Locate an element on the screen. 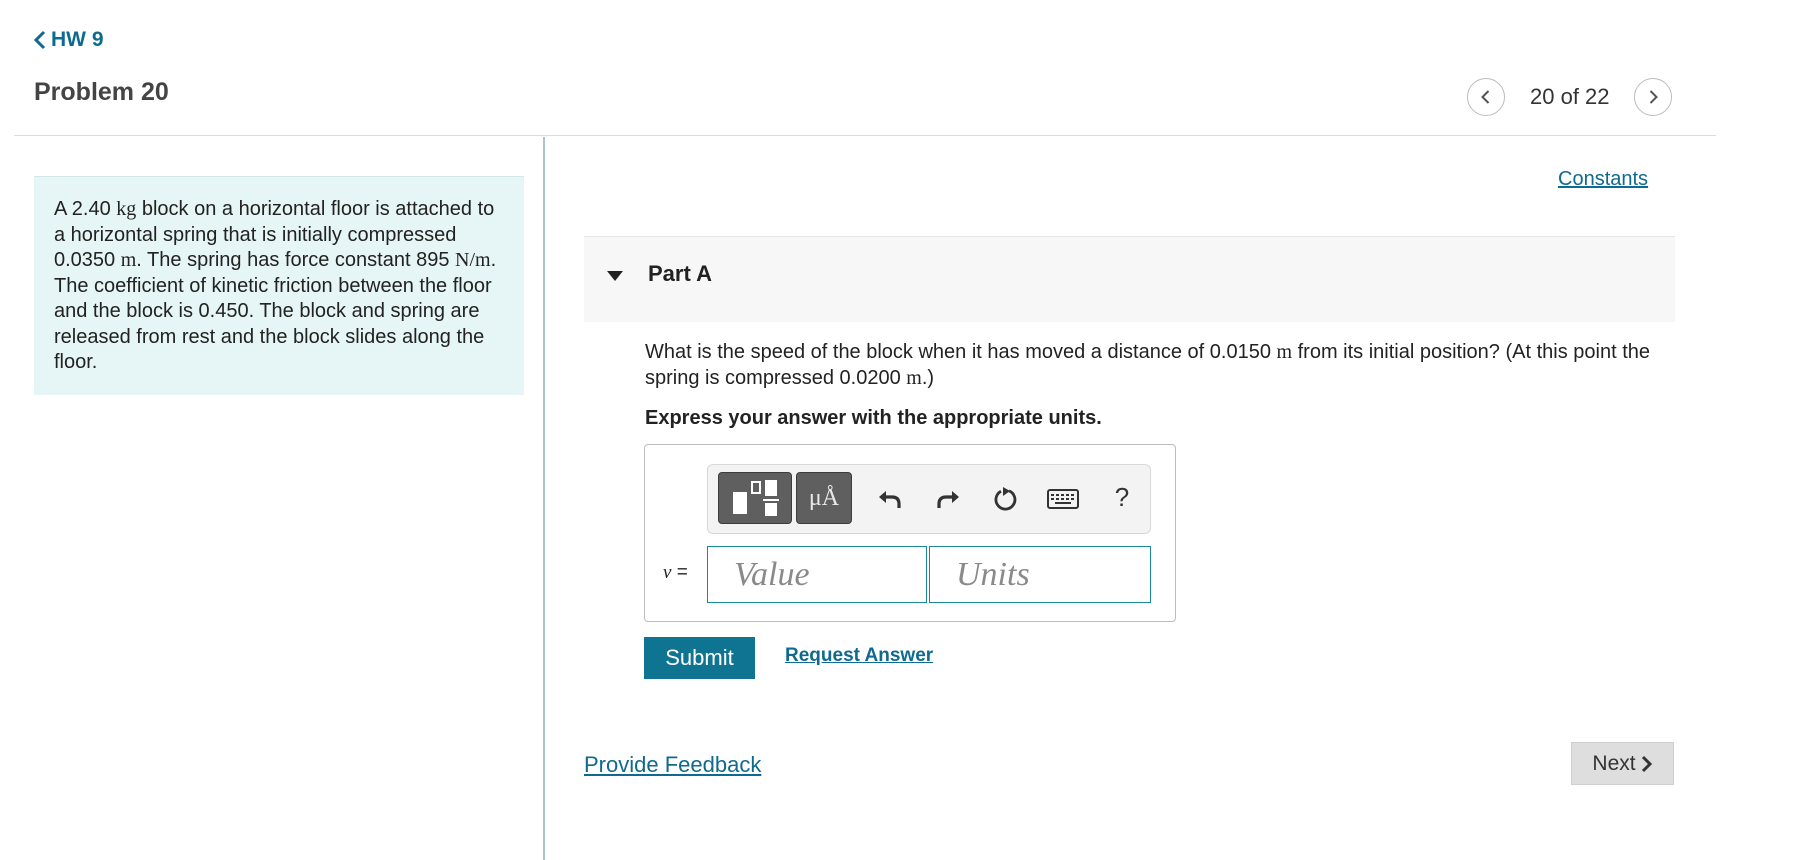 The width and height of the screenshot is (1802, 860). keyboard-button is located at coordinates (1063, 499).